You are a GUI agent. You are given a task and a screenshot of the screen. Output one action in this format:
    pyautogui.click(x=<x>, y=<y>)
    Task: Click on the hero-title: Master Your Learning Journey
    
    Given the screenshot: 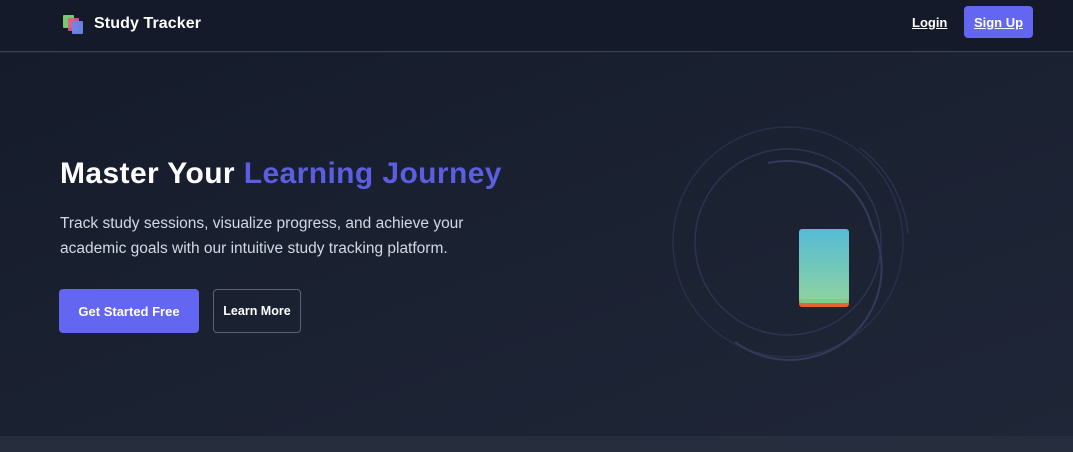 What is the action you would take?
    pyautogui.click(x=281, y=174)
    